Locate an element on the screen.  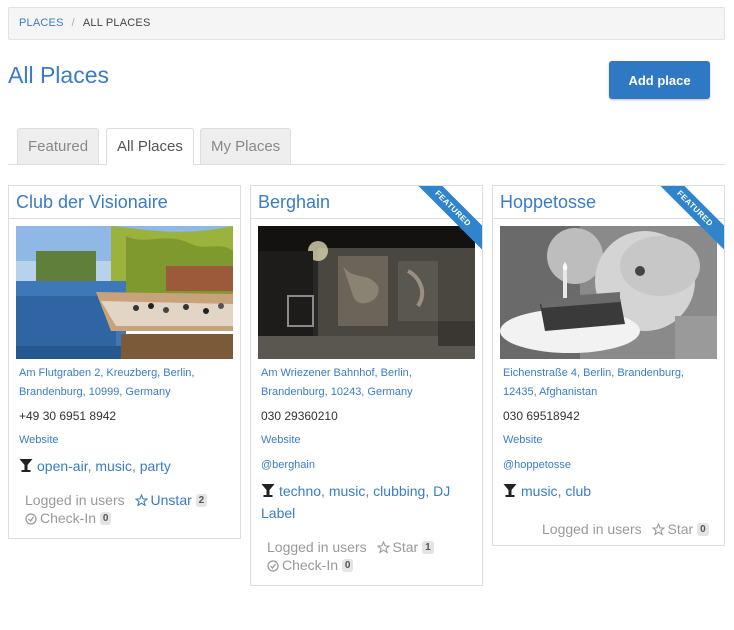
card-footer: Logged in users Star 0 is located at coordinates (633, 529).